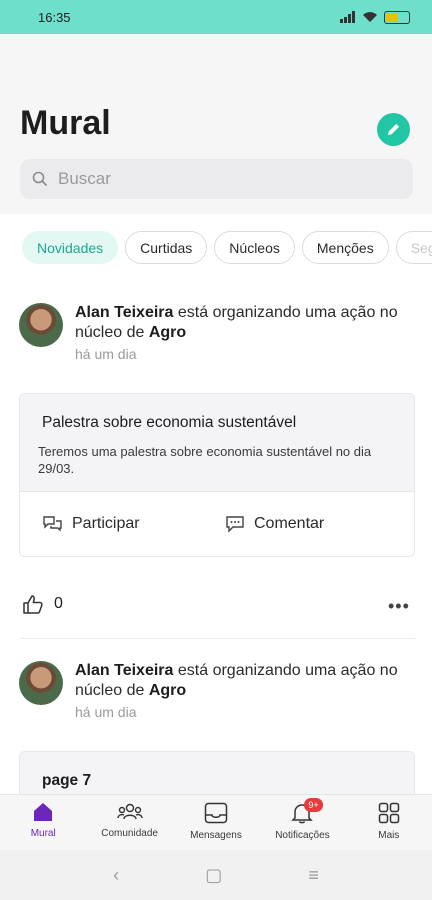 This screenshot has width=432, height=900. I want to click on tab-comunidade: Comunidade, so click(129, 822).